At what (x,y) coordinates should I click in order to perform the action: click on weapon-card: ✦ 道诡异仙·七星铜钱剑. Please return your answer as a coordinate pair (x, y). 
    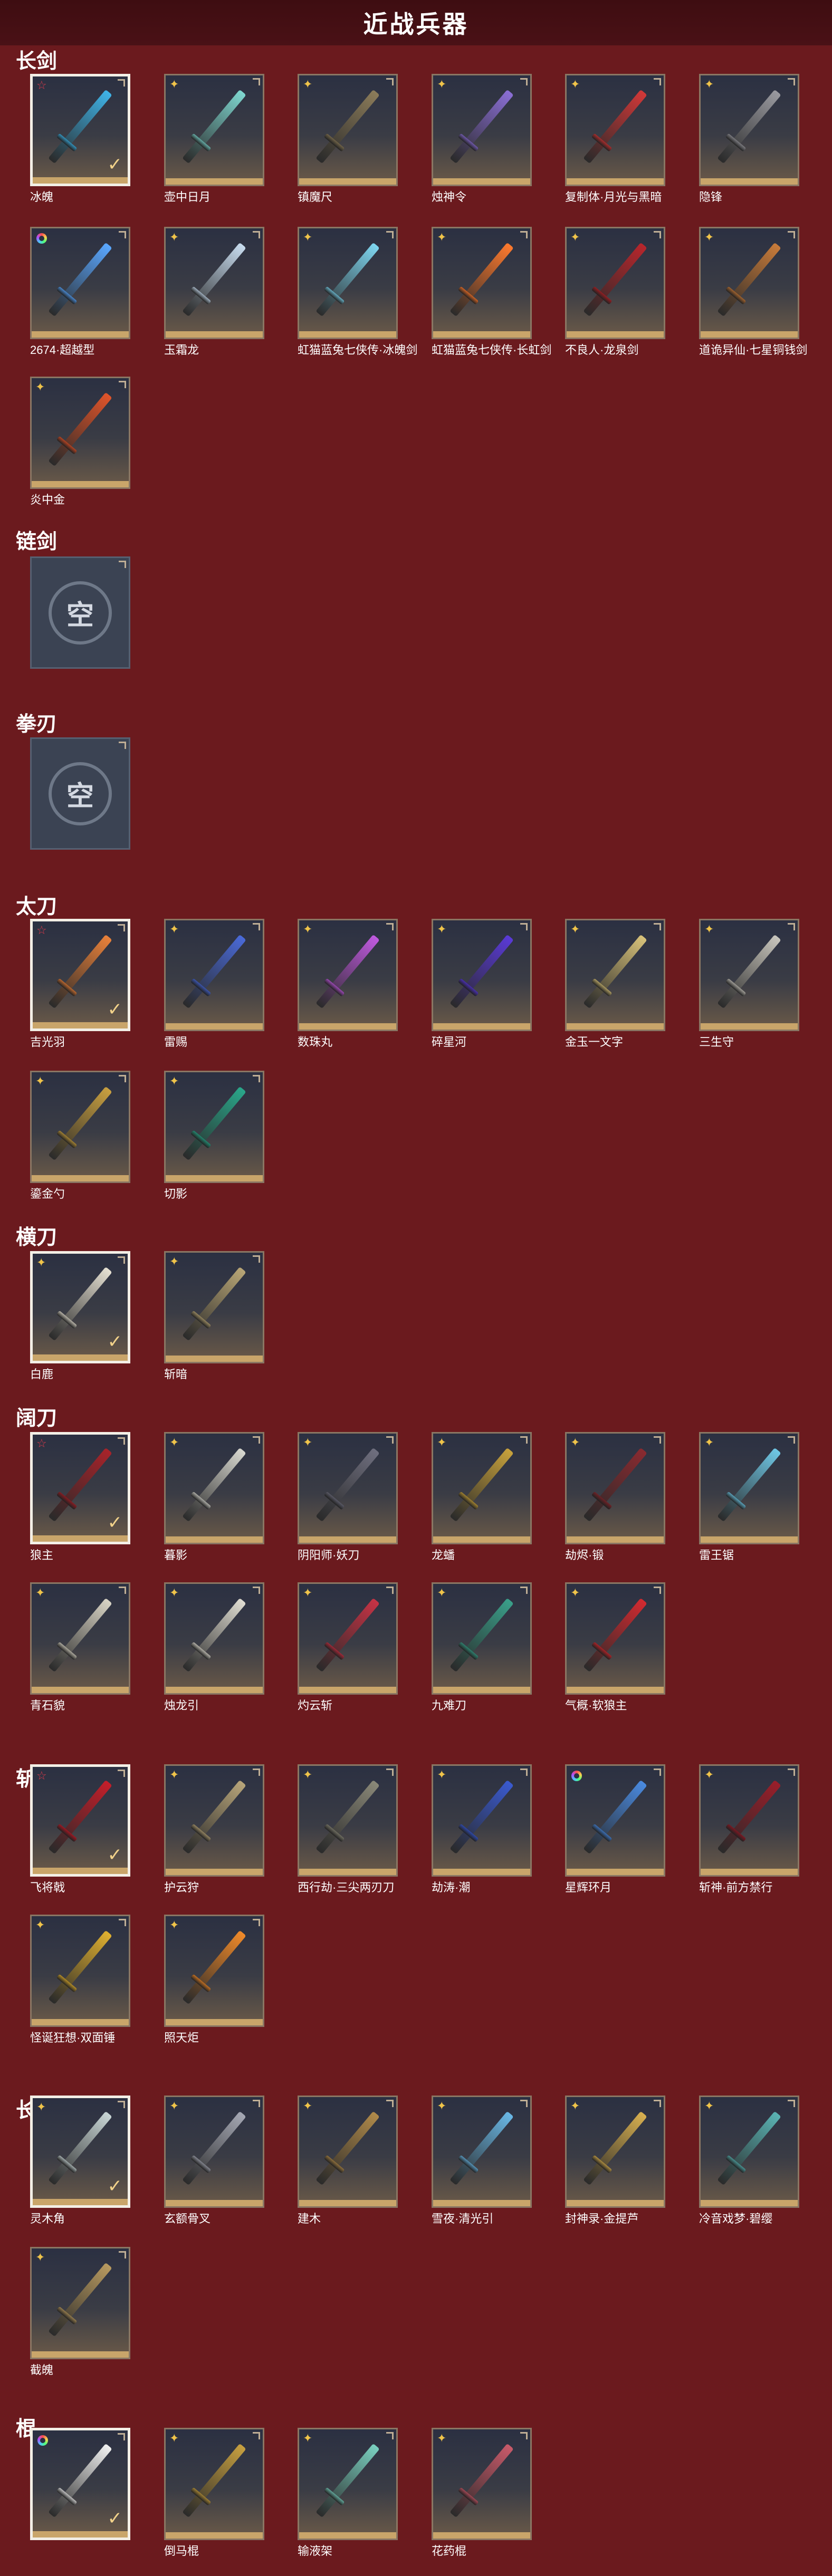
    Looking at the image, I should click on (753, 292).